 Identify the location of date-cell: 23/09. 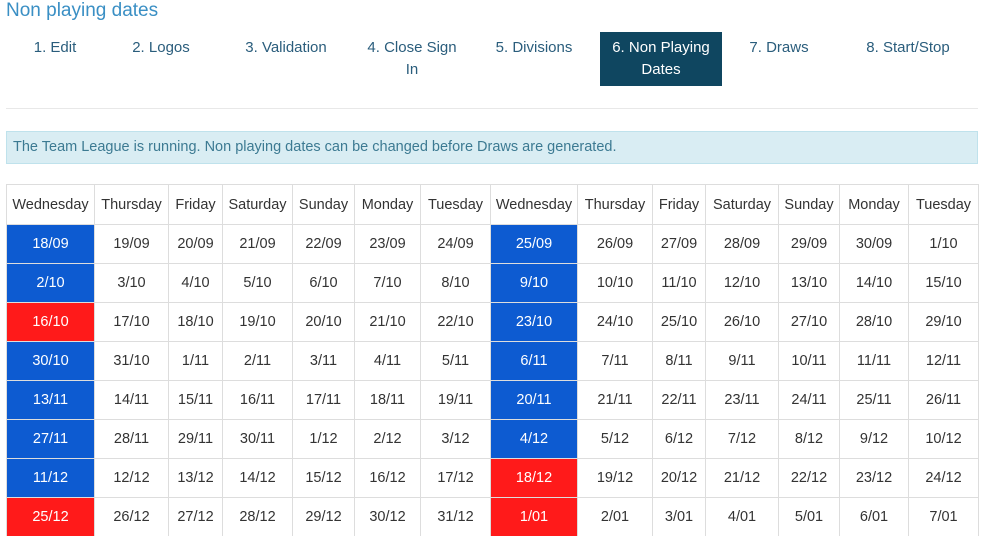
(387, 244).